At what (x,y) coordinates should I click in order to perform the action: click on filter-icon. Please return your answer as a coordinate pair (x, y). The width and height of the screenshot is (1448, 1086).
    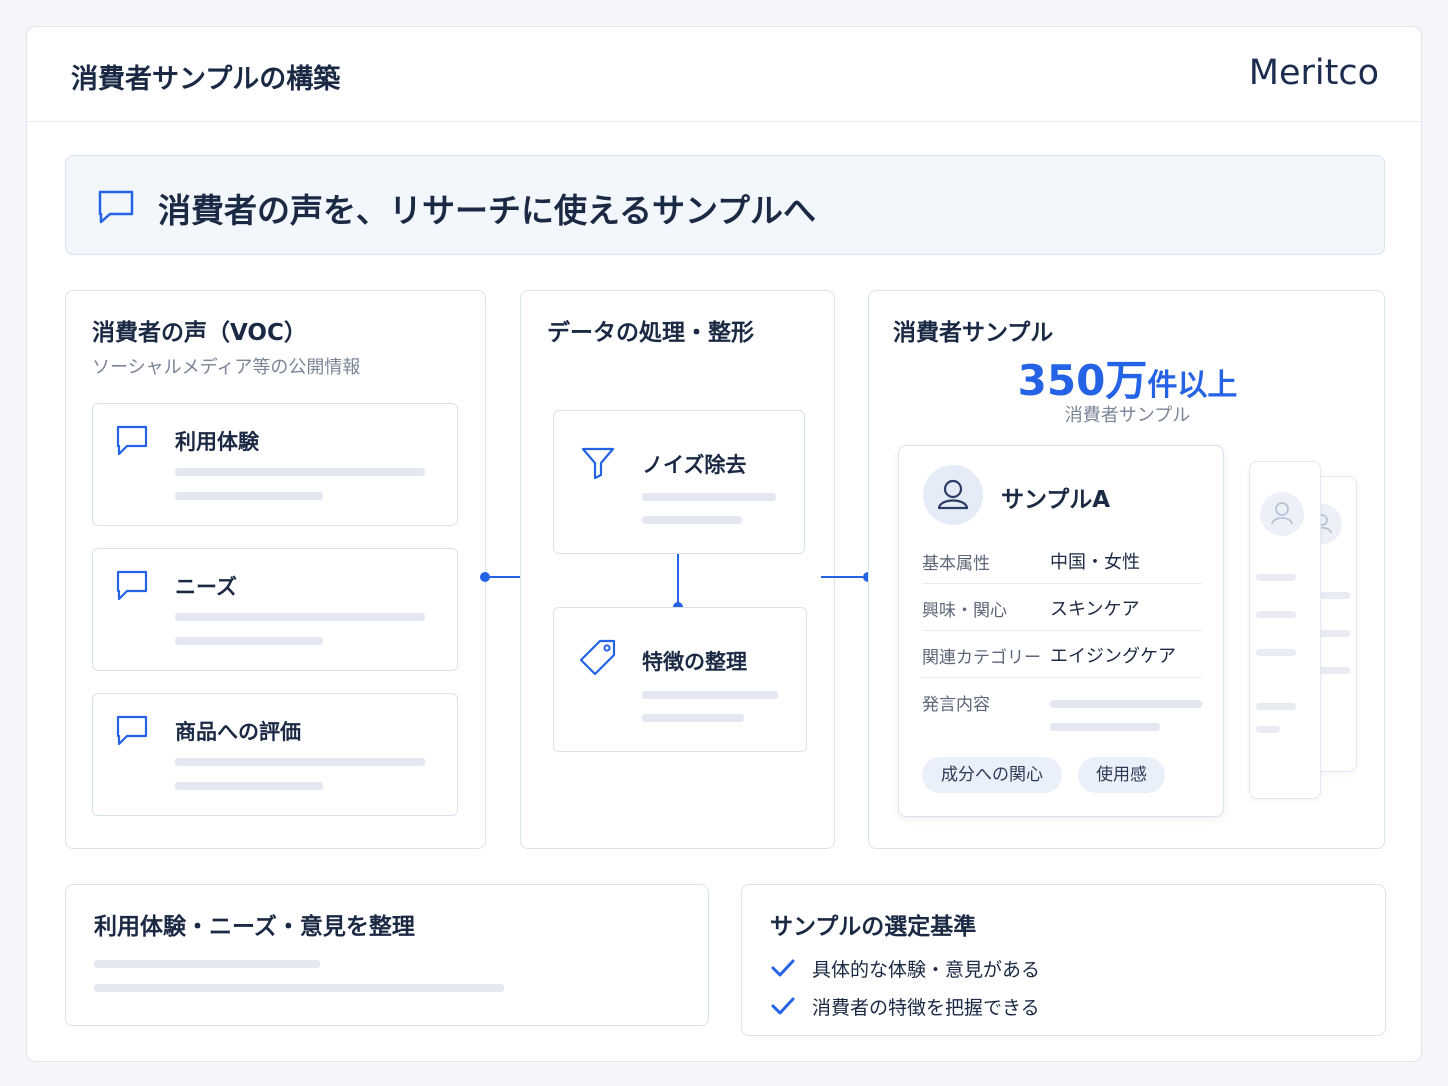
    Looking at the image, I should click on (598, 463).